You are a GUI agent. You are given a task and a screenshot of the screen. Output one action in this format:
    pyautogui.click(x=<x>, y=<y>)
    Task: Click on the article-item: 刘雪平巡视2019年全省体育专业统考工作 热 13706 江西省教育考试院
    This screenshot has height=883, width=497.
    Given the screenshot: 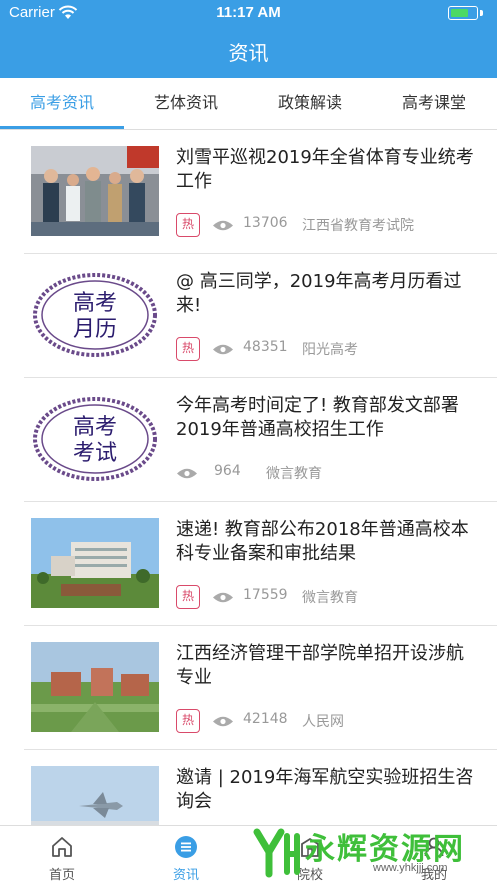 What is the action you would take?
    pyautogui.click(x=260, y=192)
    